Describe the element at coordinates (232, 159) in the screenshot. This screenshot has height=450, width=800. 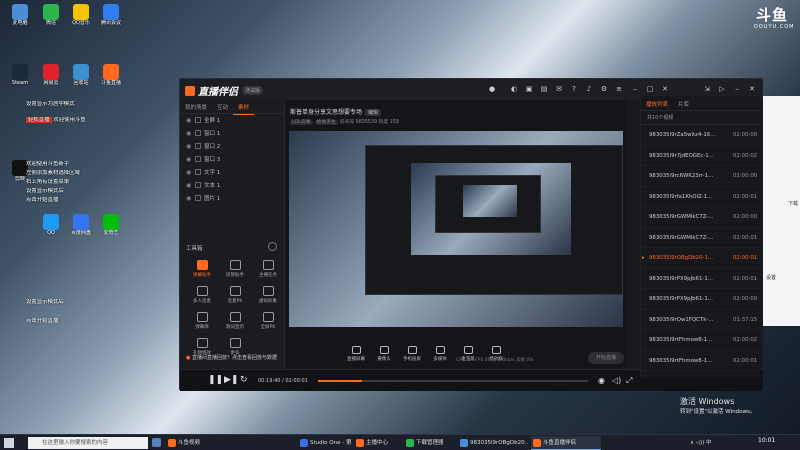
I see `scene-item: ◉ 窗口 3` at that location.